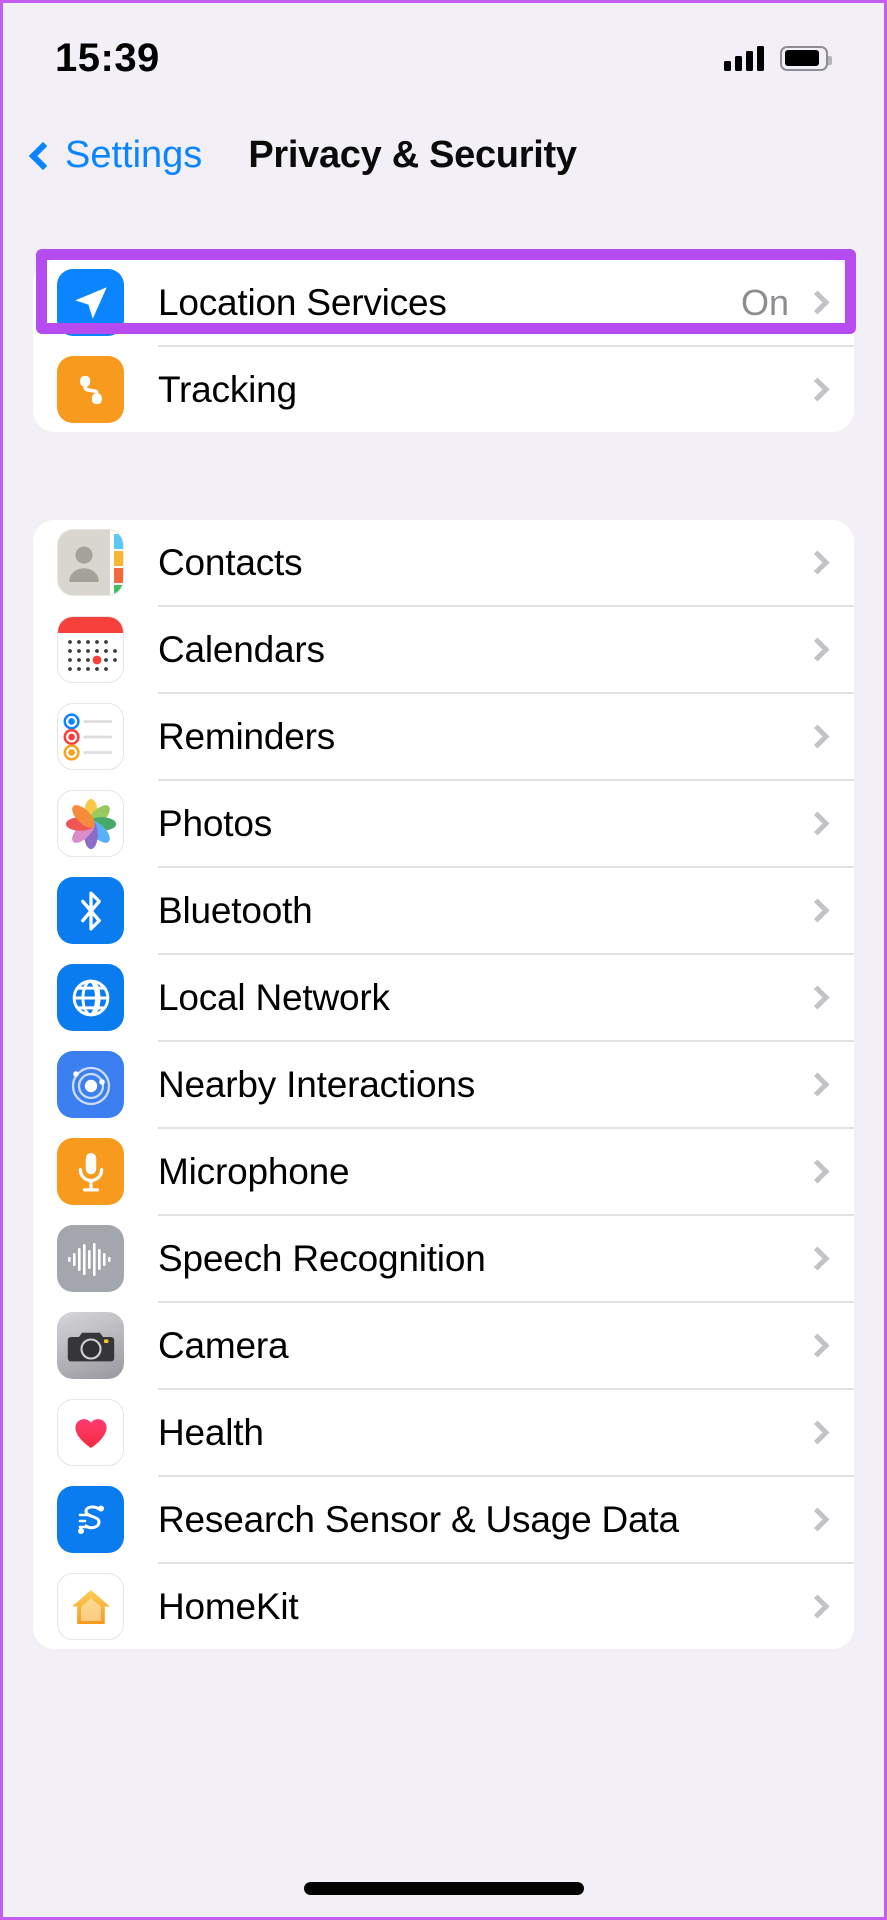 The width and height of the screenshot is (887, 1920). Describe the element at coordinates (107, 57) in the screenshot. I see `status-bar-clock: 15:39` at that location.